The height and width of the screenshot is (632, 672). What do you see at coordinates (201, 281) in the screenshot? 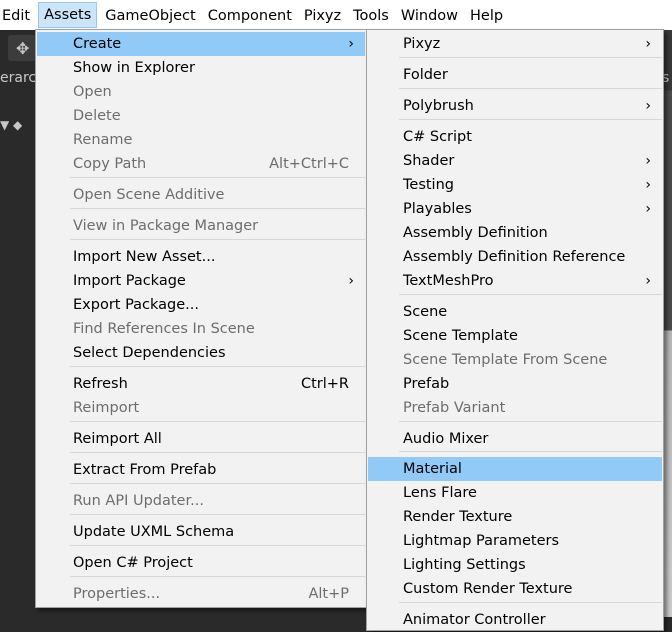
I see `assets-item-import-package: Import Package ›` at bounding box center [201, 281].